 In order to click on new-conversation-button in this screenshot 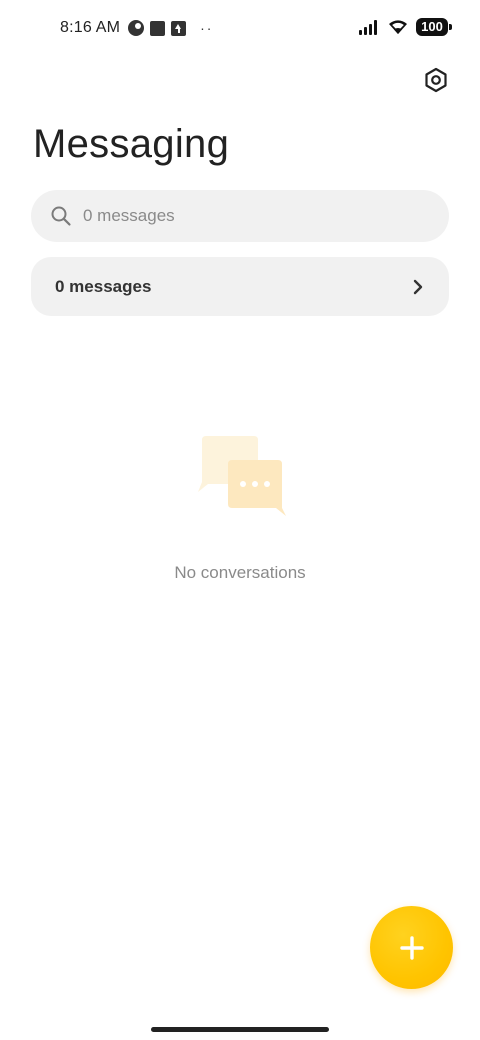, I will do `click(411, 947)`.